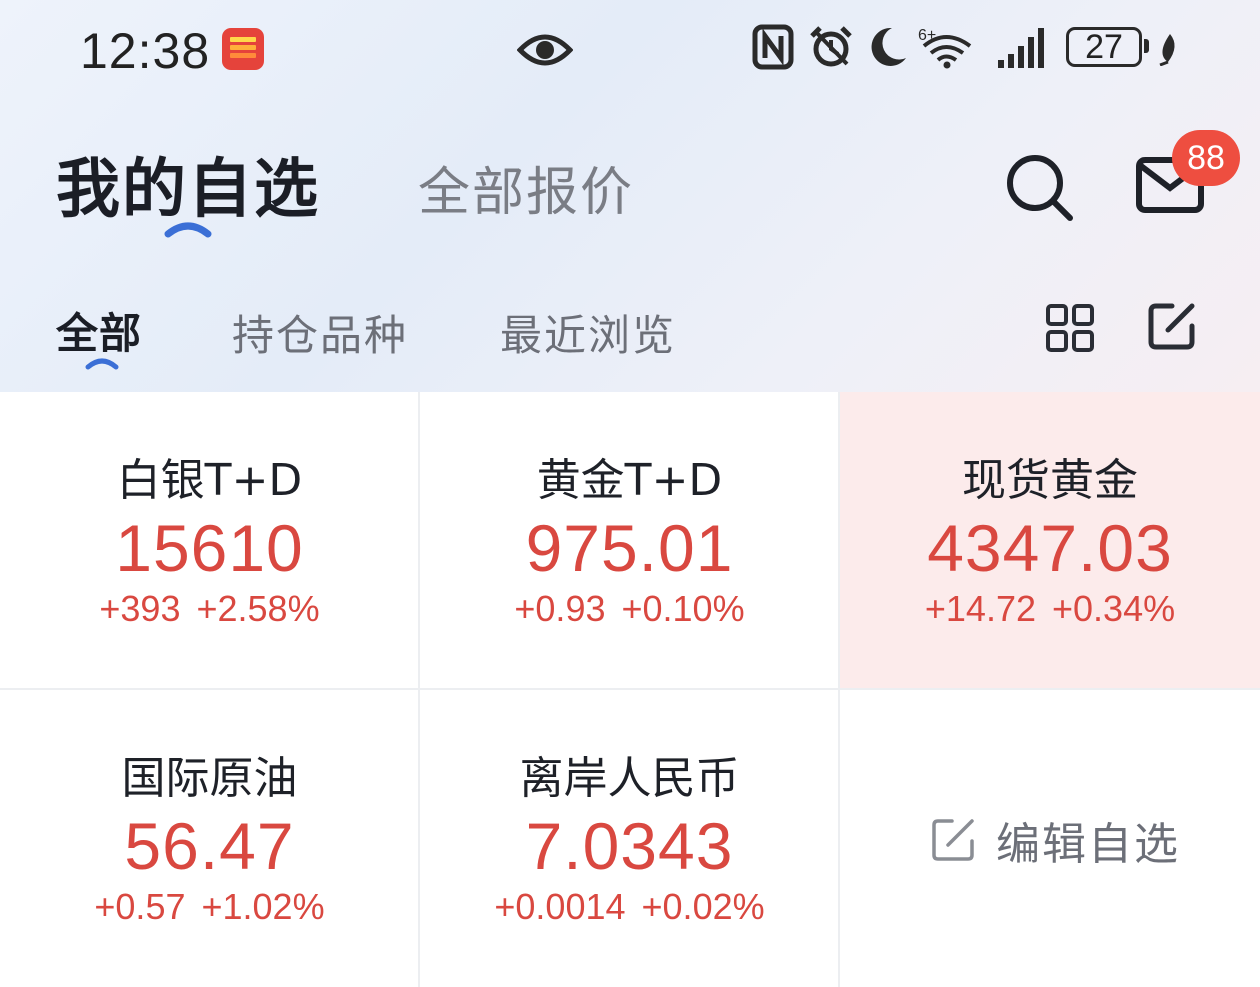 The width and height of the screenshot is (1260, 987). Describe the element at coordinates (209, 846) in the screenshot. I see `quote-price: 56.47` at that location.